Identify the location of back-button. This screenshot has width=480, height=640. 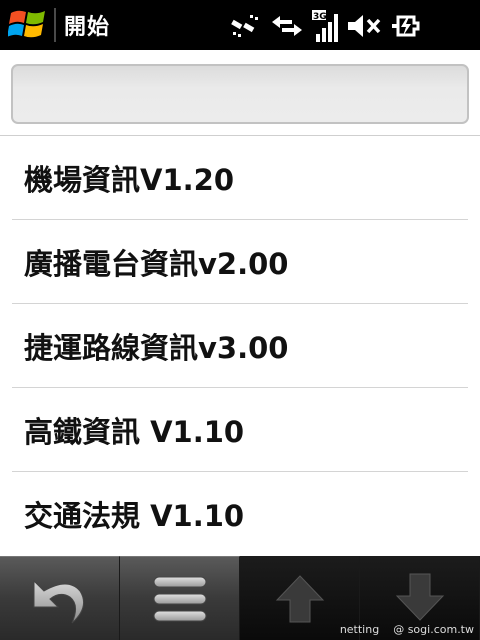
(60, 598).